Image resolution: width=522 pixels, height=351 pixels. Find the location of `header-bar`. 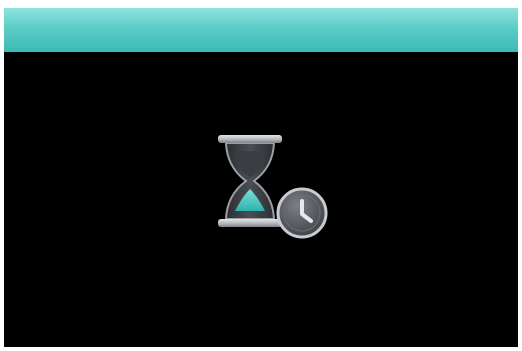

header-bar is located at coordinates (261, 30).